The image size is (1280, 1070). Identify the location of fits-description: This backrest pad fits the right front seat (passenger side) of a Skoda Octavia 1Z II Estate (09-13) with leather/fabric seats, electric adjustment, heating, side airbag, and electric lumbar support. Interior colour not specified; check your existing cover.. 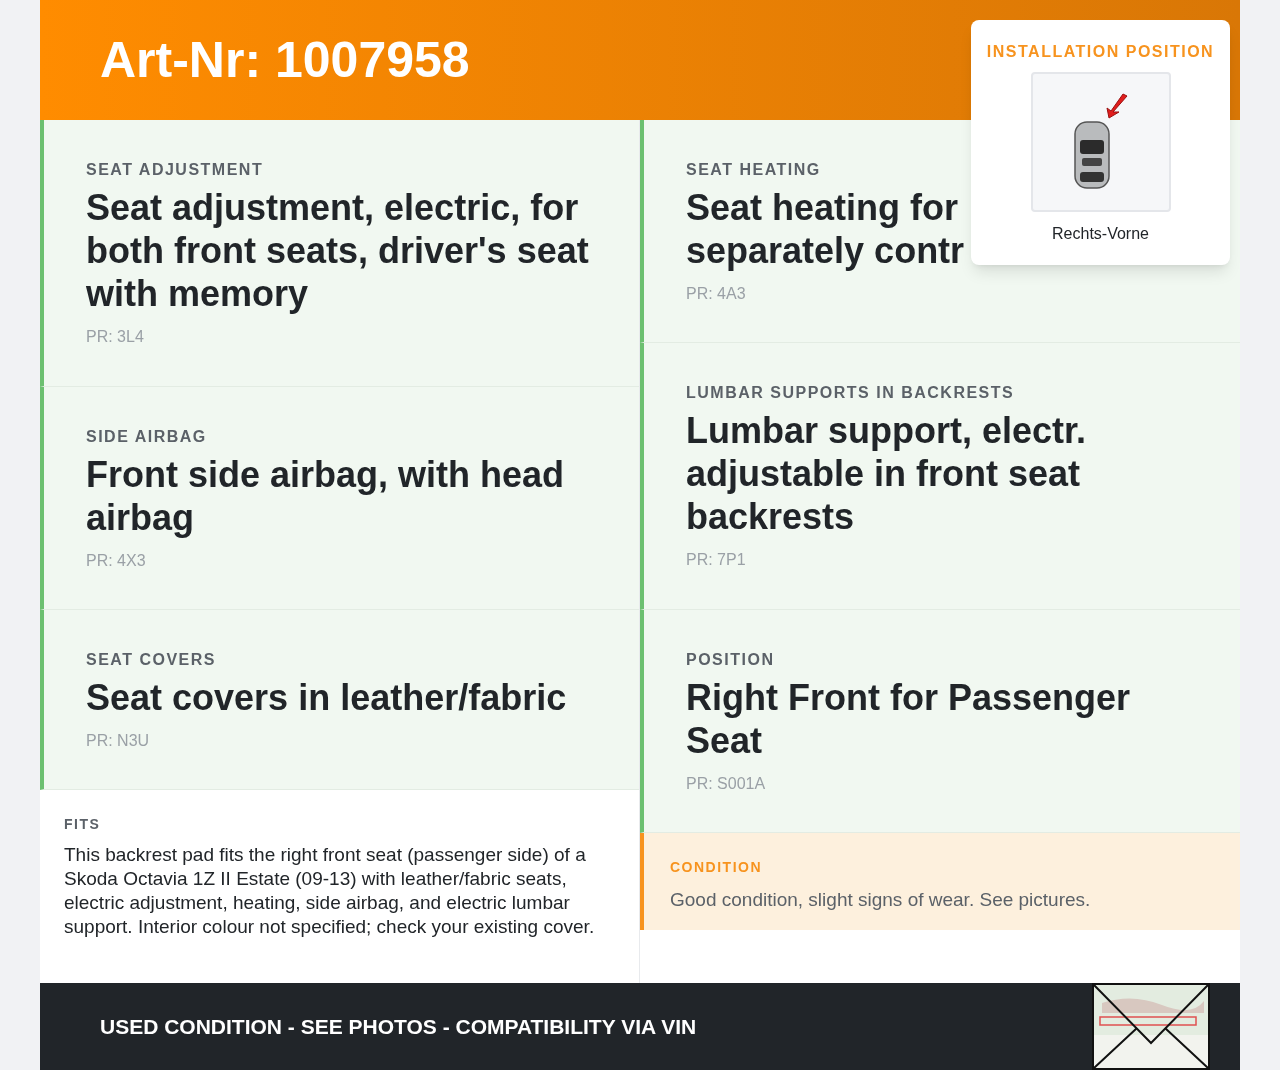
(330, 891).